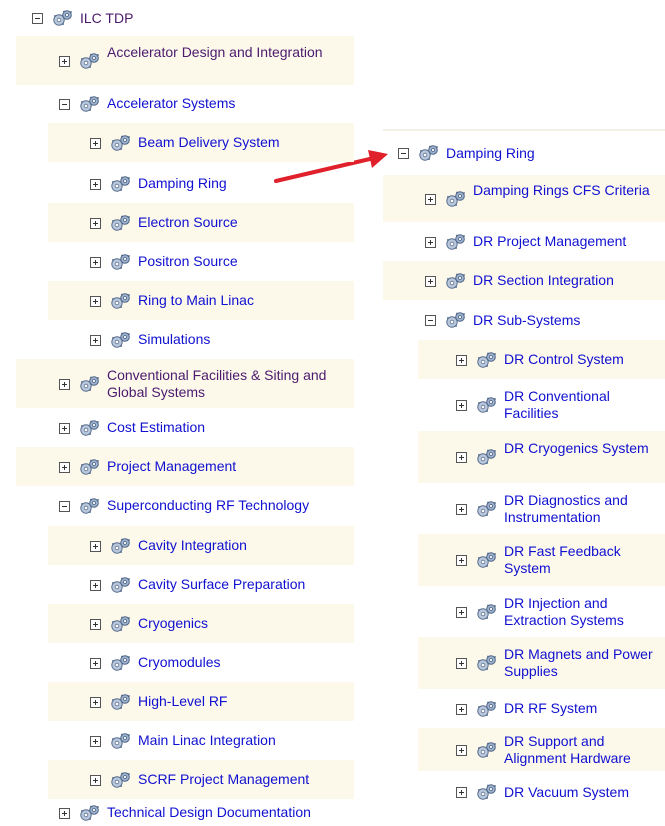 Image resolution: width=665 pixels, height=826 pixels. I want to click on right-panel-top-border, so click(524, 130).